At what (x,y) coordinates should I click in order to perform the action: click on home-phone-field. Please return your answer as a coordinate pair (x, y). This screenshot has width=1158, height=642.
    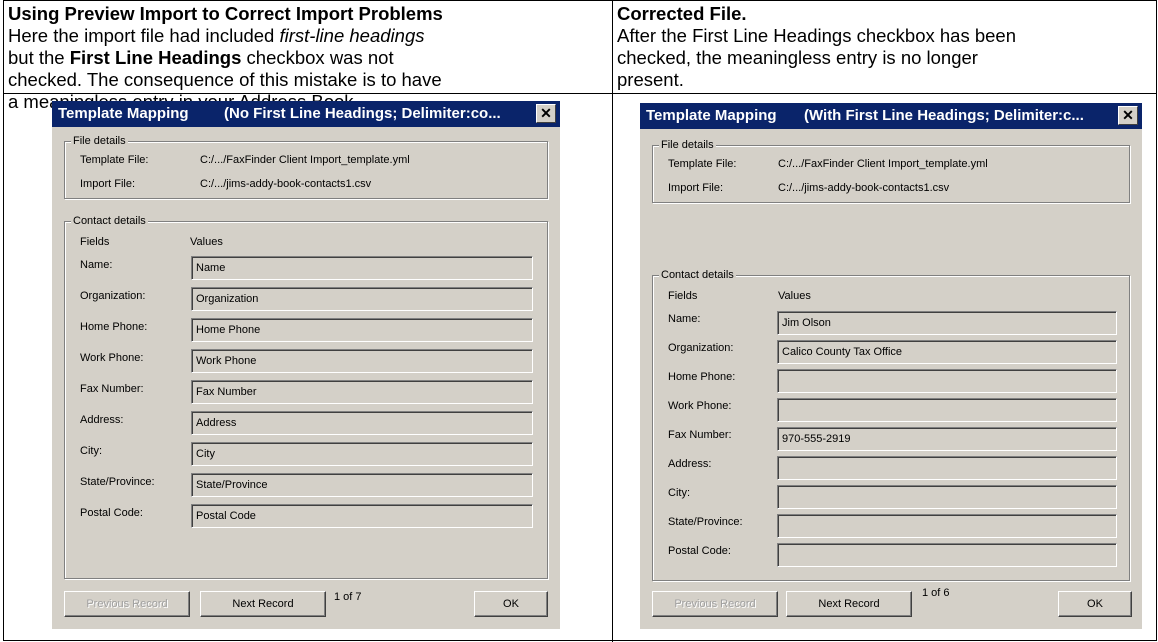
    Looking at the image, I should click on (947, 381).